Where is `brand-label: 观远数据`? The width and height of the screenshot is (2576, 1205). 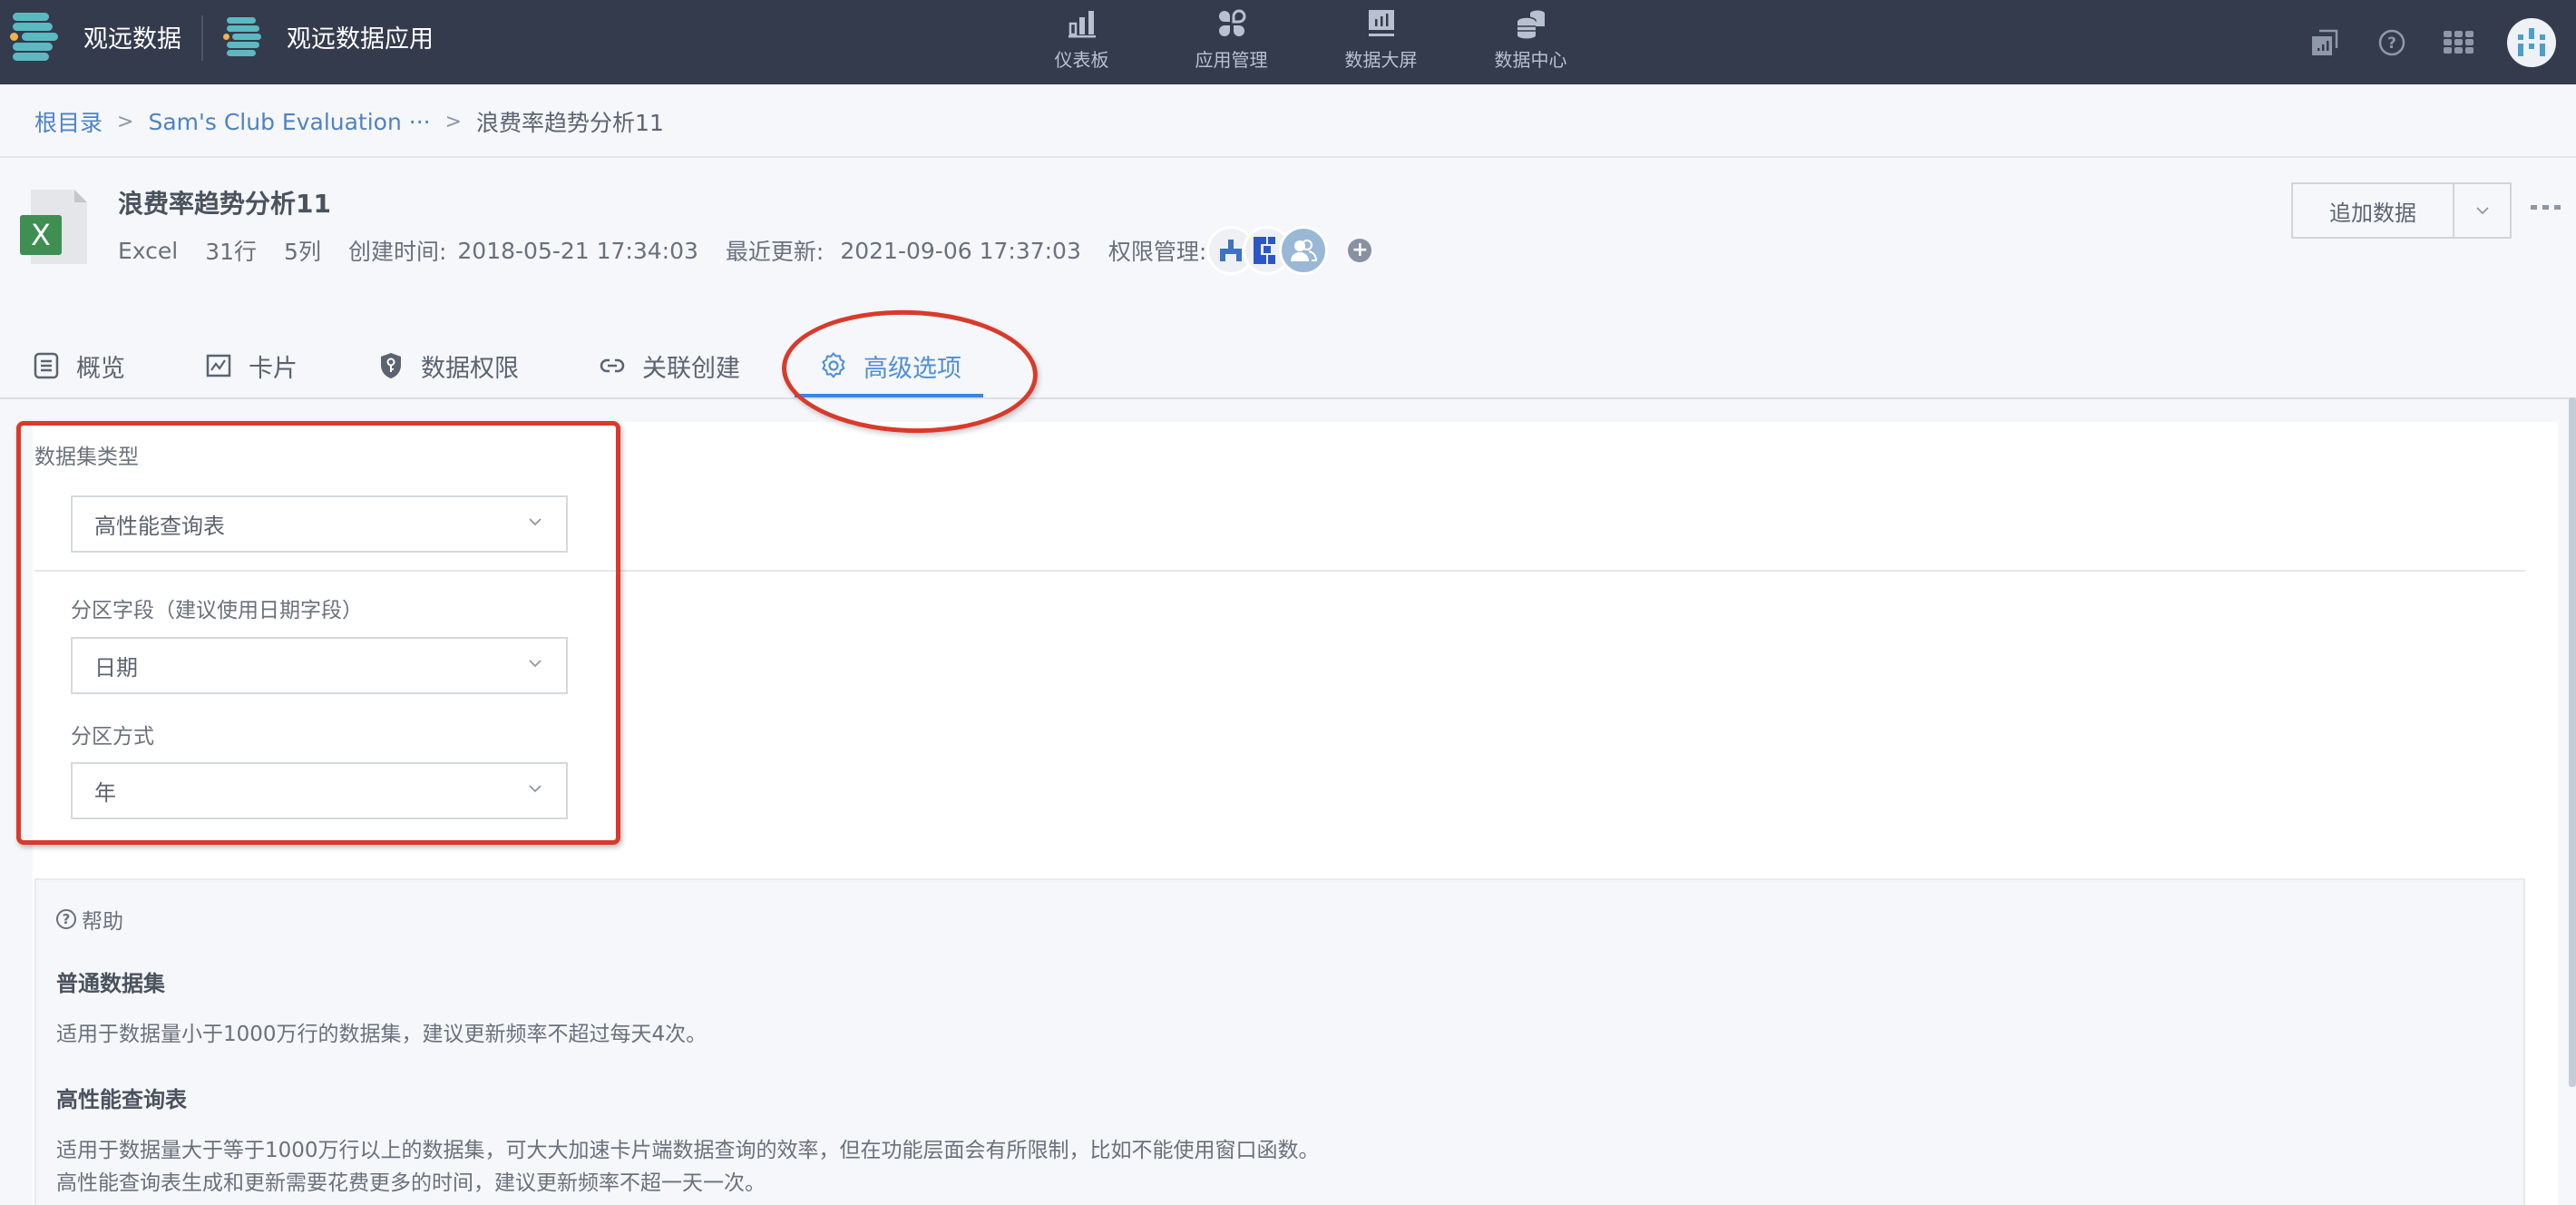
brand-label: 观远数据 is located at coordinates (132, 39).